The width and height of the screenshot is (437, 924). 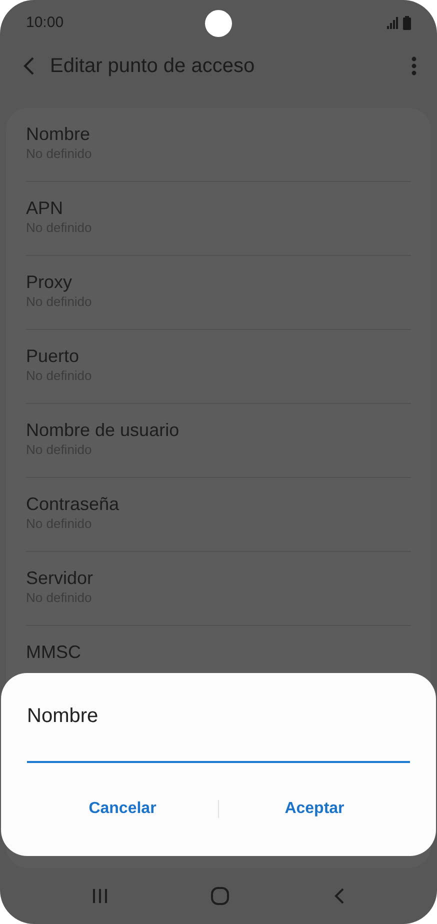 I want to click on accept-button: Aceptar, so click(x=314, y=809).